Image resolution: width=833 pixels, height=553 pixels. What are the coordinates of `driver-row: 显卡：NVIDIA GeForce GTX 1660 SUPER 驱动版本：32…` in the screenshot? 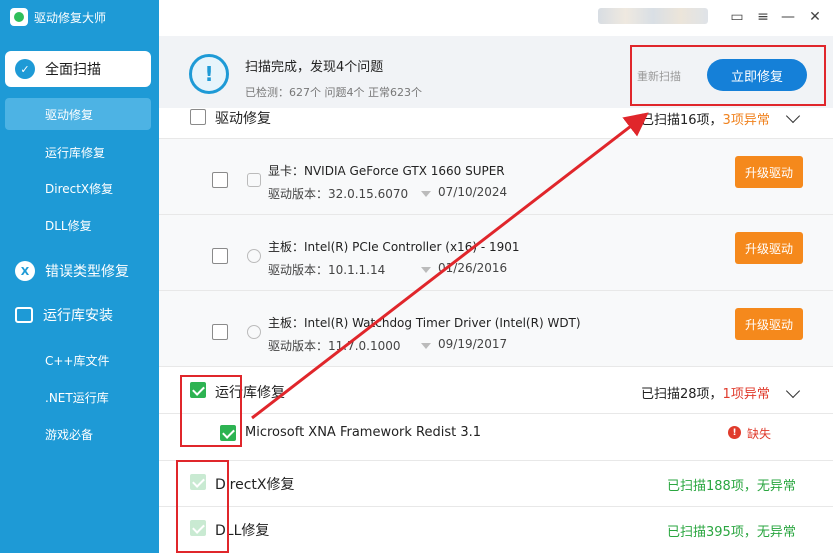 It's located at (496, 176).